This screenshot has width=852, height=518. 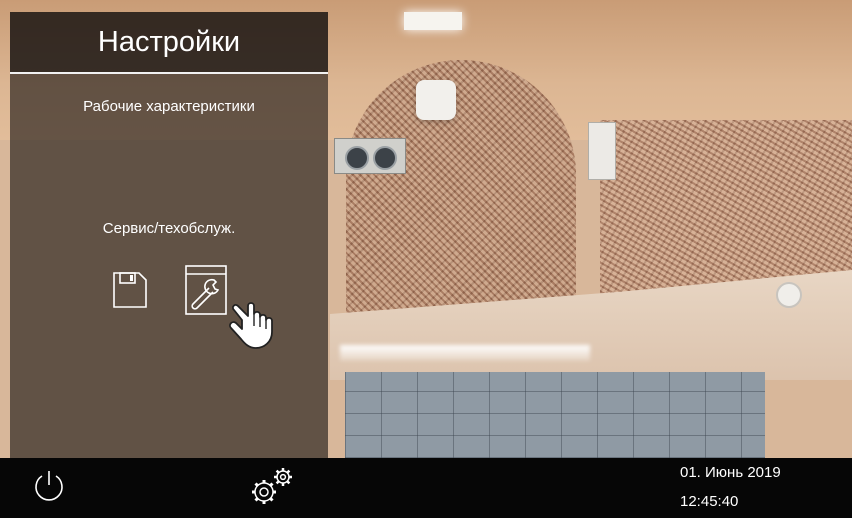 What do you see at coordinates (253, 323) in the screenshot?
I see `pointing-hand-icon` at bounding box center [253, 323].